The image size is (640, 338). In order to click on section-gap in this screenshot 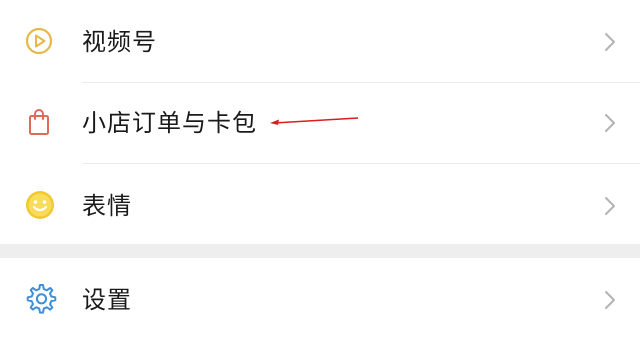, I will do `click(320, 251)`.